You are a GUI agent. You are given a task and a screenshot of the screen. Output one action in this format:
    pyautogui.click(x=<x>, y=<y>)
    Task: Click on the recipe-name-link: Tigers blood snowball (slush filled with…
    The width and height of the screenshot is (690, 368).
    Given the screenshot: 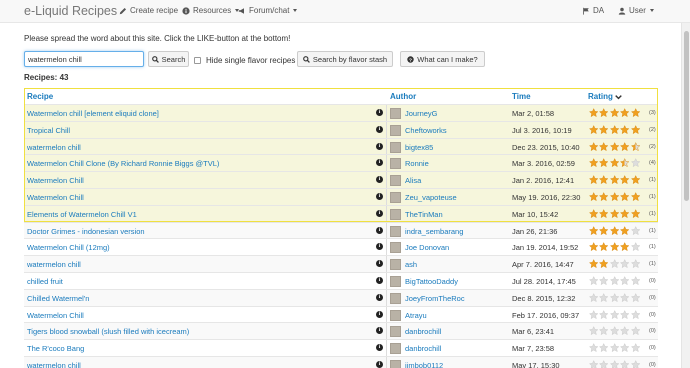 What is the action you would take?
    pyautogui.click(x=108, y=331)
    